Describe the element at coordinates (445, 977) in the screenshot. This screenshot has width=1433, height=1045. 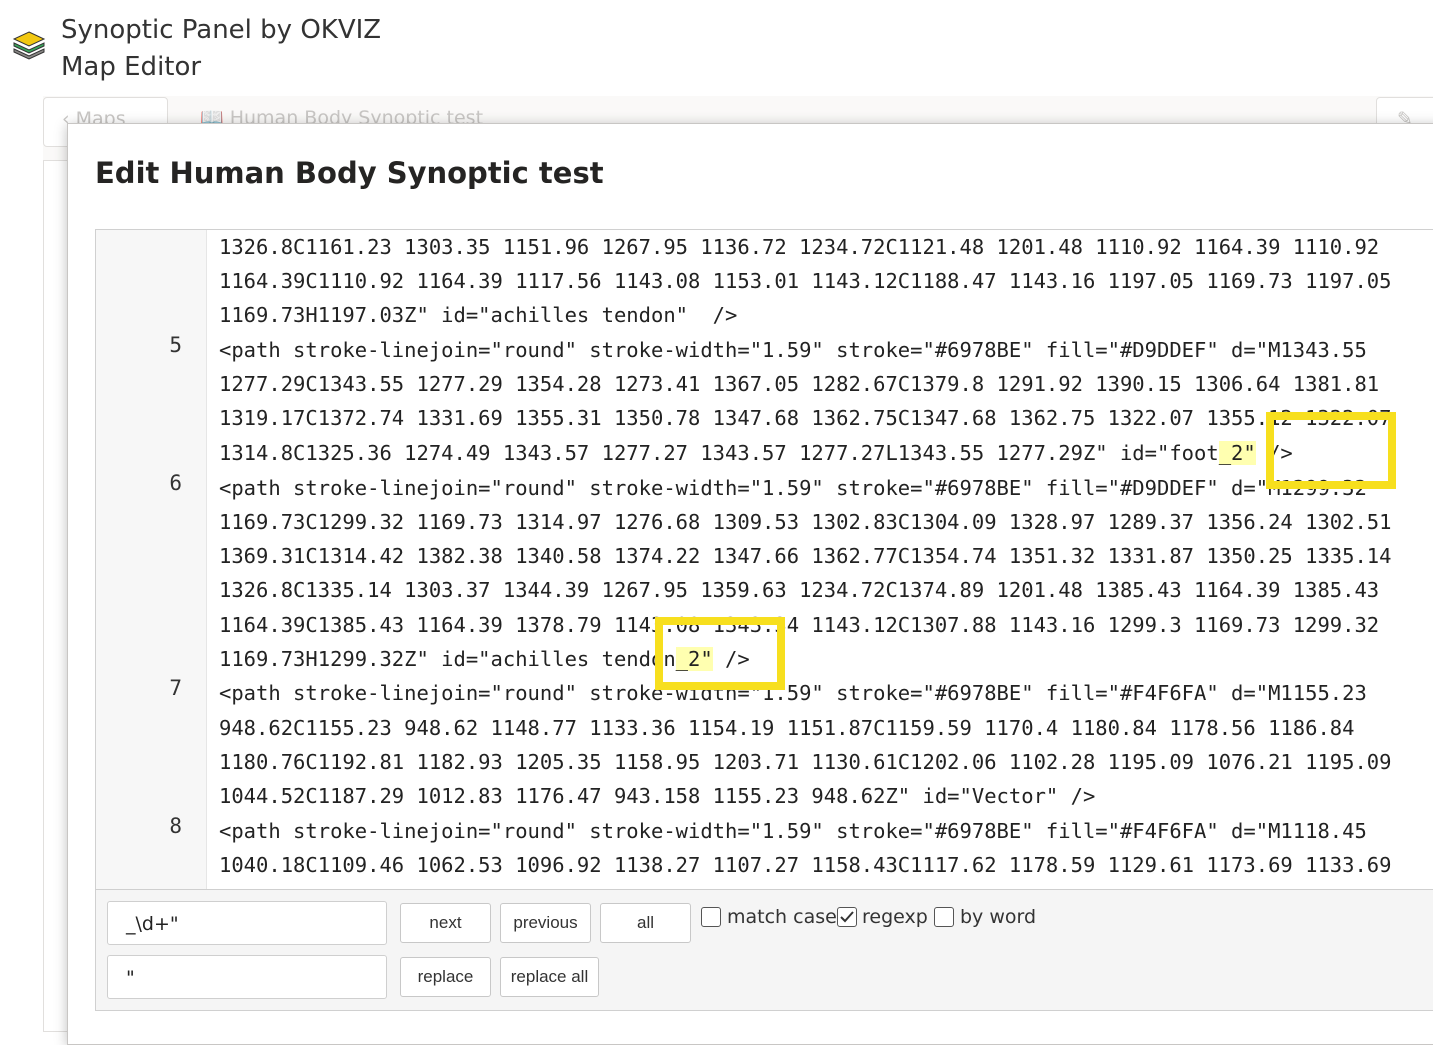
I see `replace-button: replace` at that location.